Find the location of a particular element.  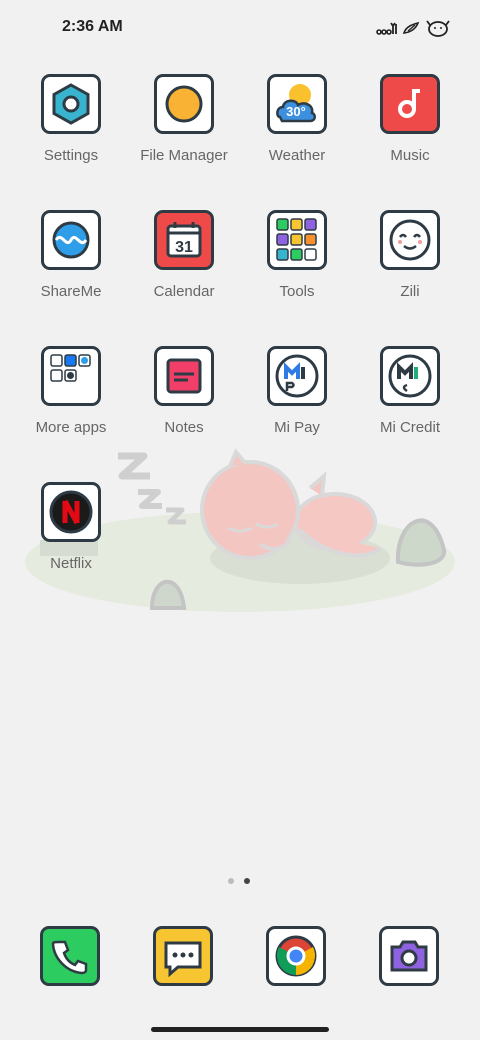

tools-folder-icon is located at coordinates (297, 240).